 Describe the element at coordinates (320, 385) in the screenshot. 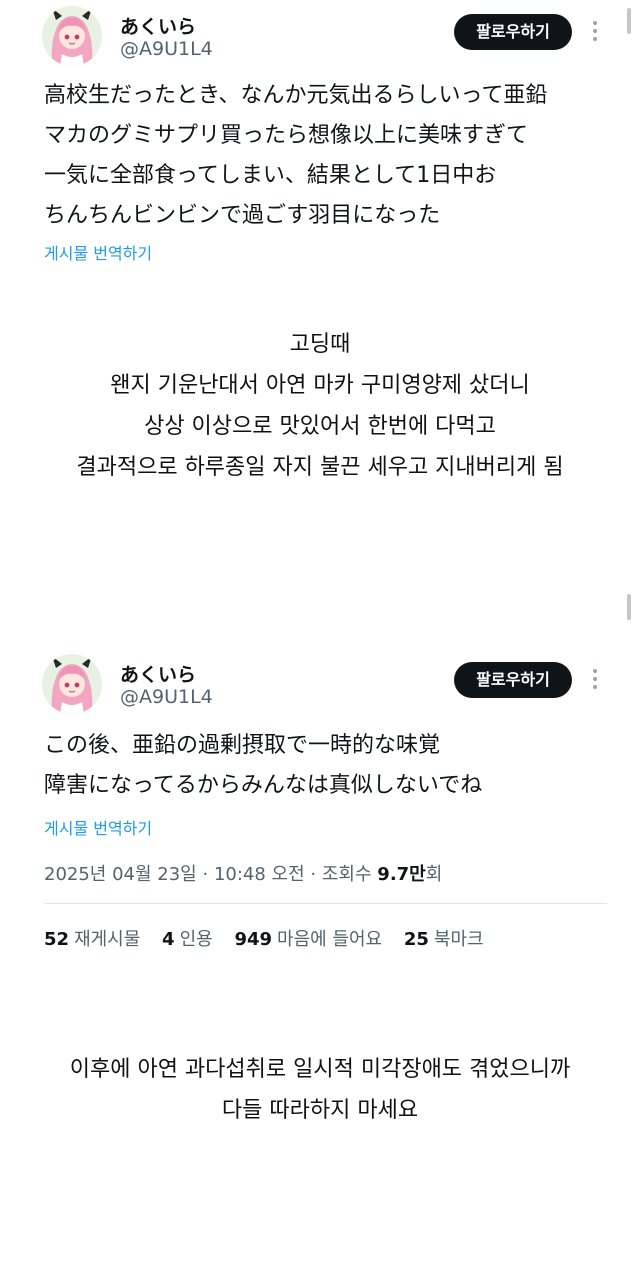

I see `caption-line: 왠지 기운난대서 아연 마카 구미영양제 샀더니` at that location.